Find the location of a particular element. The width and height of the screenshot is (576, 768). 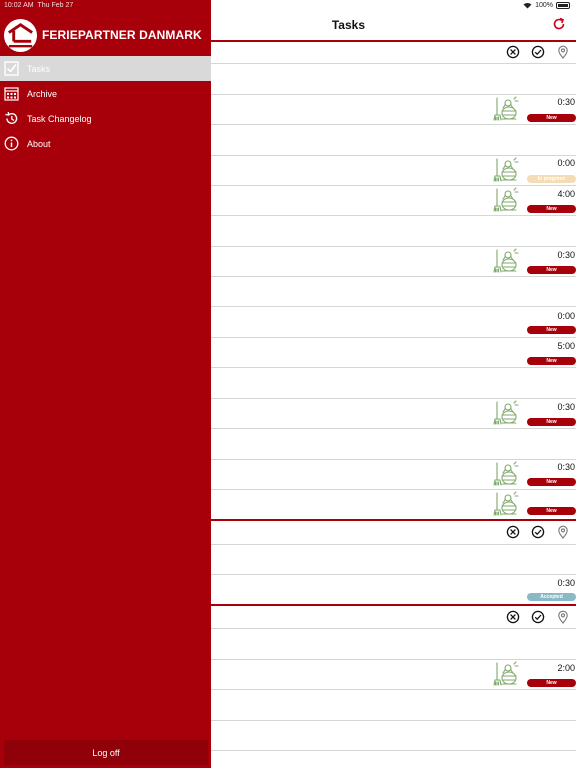

task-duration: 5:00 is located at coordinates (566, 346).